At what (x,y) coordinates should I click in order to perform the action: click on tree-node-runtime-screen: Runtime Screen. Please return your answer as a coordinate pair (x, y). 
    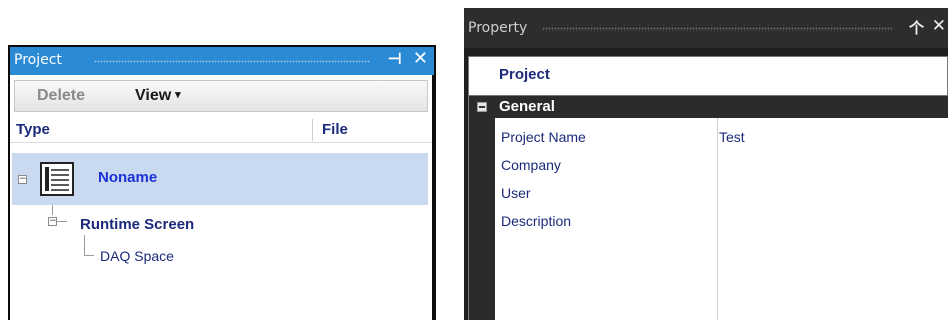
    Looking at the image, I should click on (137, 224).